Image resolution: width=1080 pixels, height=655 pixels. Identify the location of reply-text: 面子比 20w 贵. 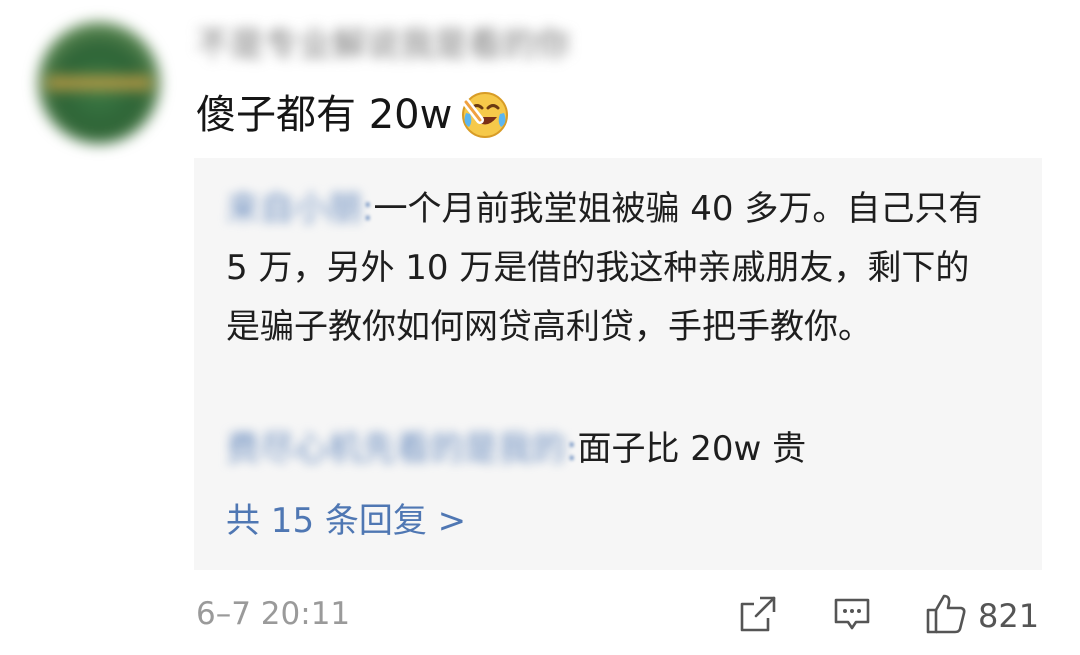
(692, 449).